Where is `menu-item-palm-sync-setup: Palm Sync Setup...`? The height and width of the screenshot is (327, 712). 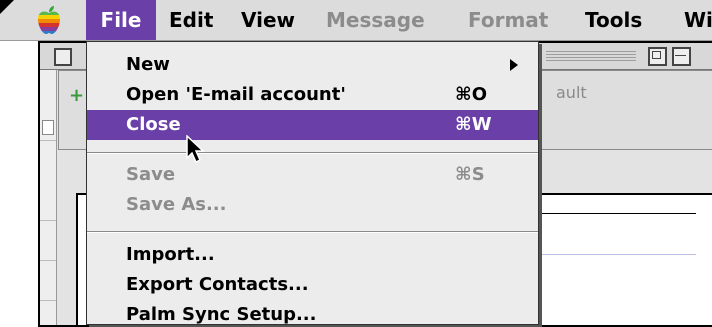
menu-item-palm-sync-setup: Palm Sync Setup... is located at coordinates (312, 312).